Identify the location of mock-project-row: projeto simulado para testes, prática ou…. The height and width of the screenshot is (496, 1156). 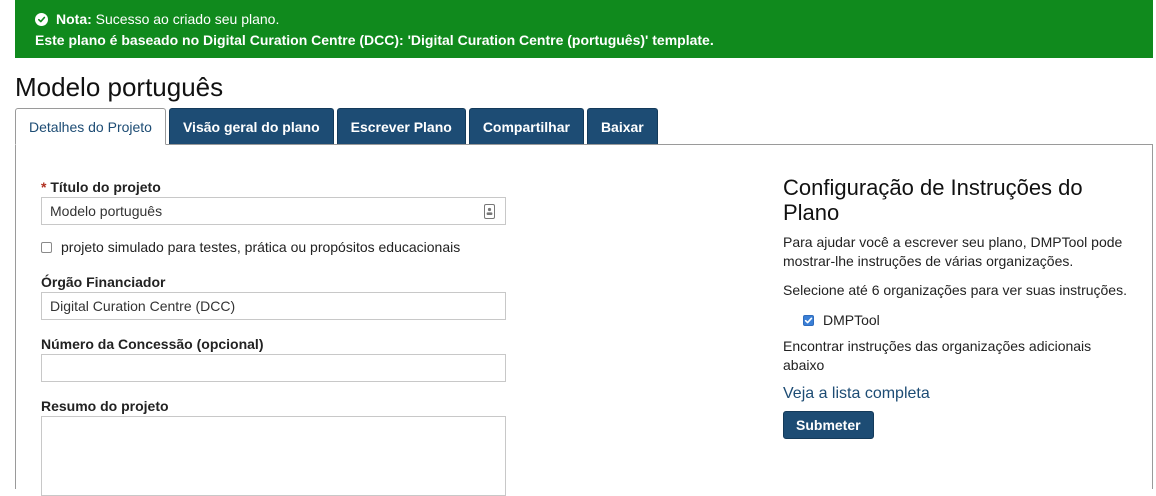
(250, 247).